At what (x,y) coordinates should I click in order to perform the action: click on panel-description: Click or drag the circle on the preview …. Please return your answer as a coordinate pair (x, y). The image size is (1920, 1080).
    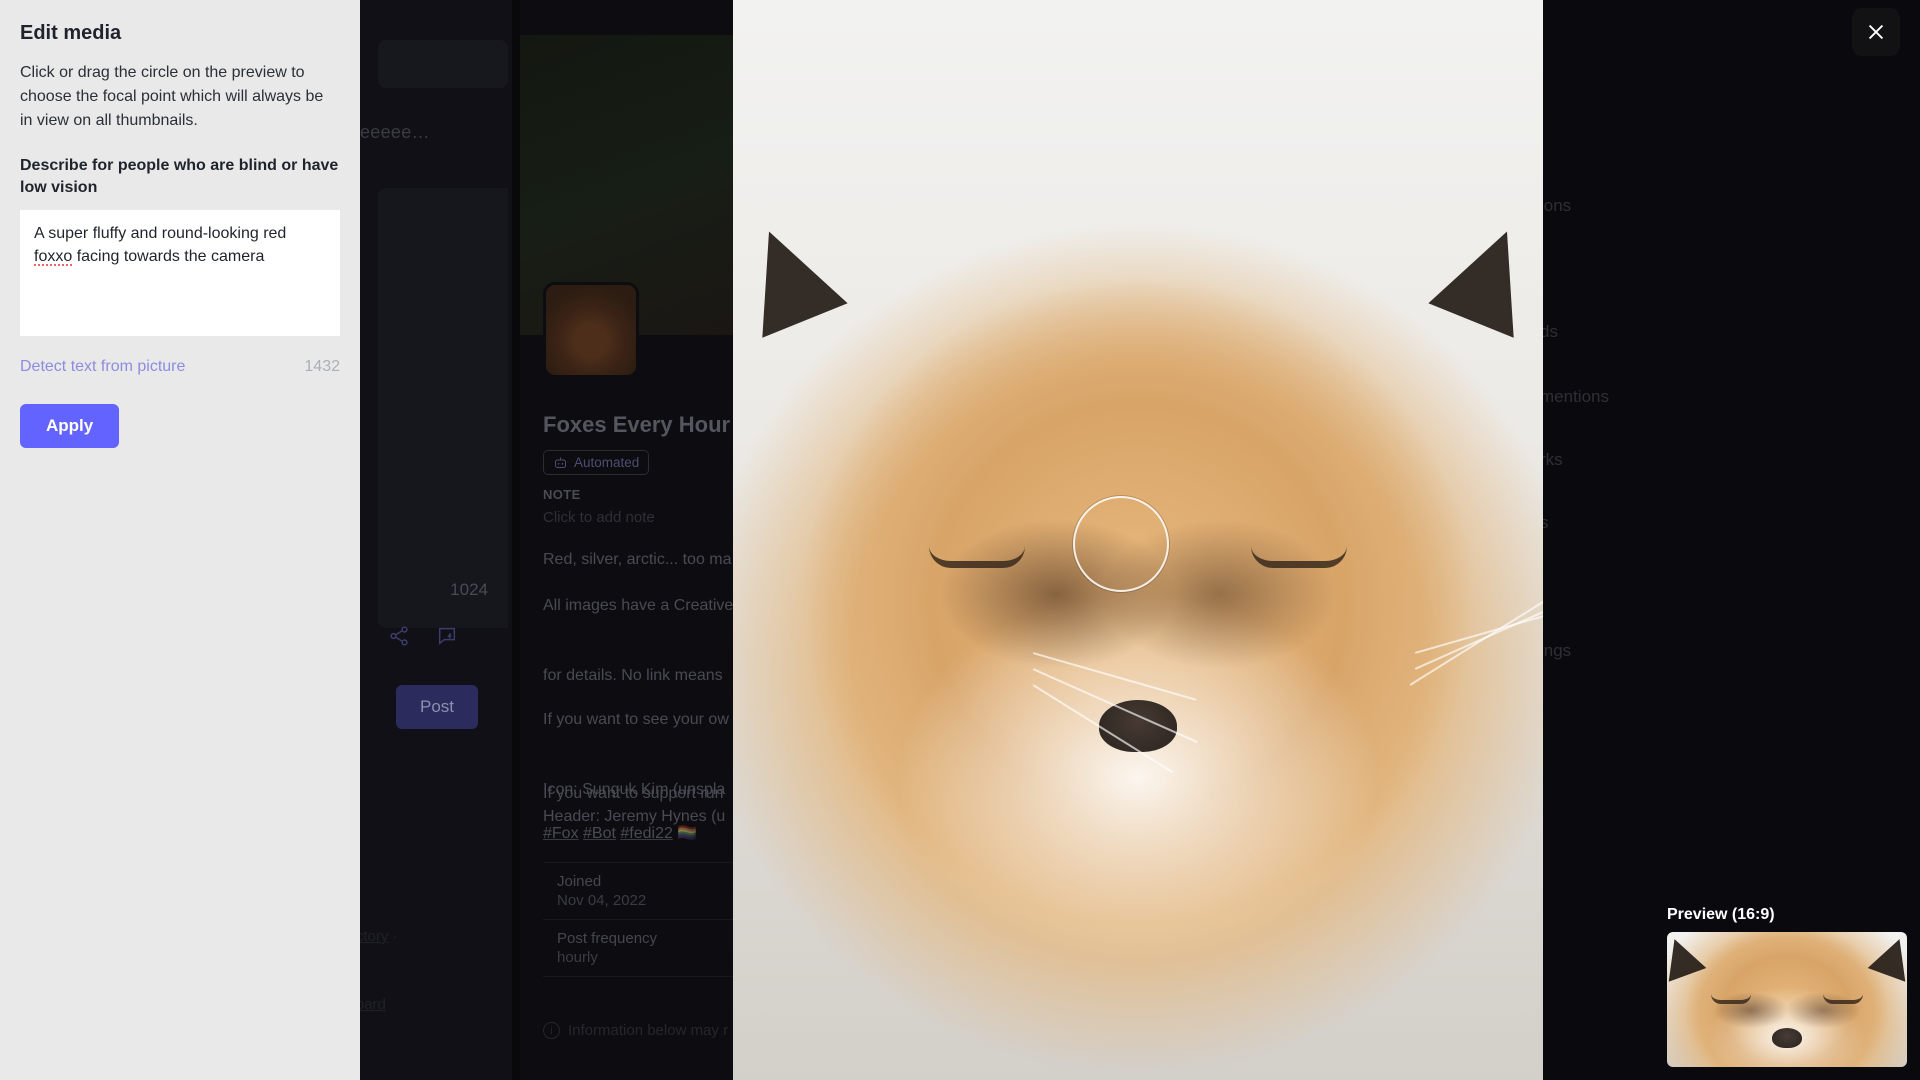
    Looking at the image, I should click on (172, 96).